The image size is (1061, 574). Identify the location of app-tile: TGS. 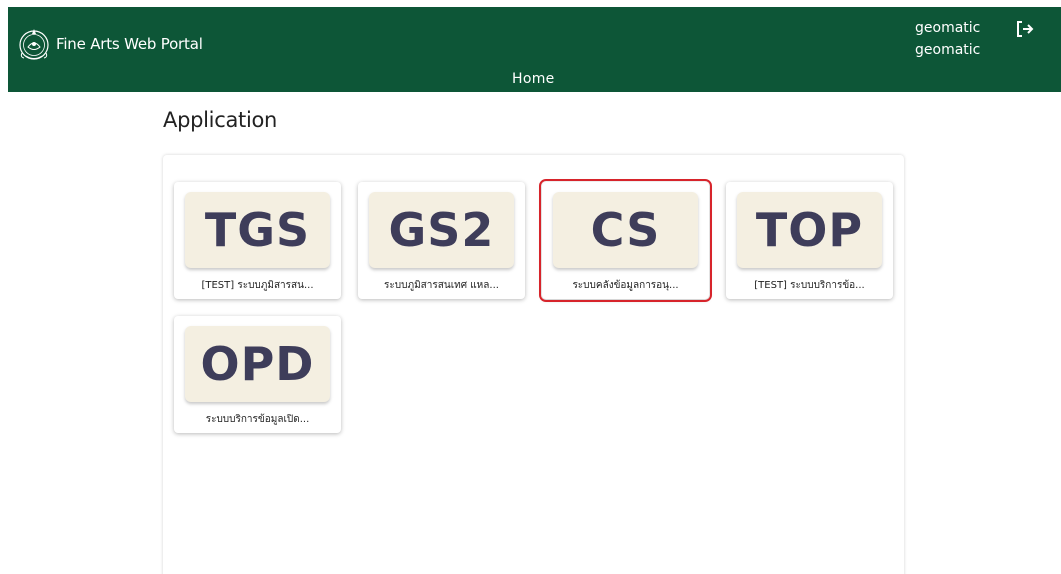
(257, 230).